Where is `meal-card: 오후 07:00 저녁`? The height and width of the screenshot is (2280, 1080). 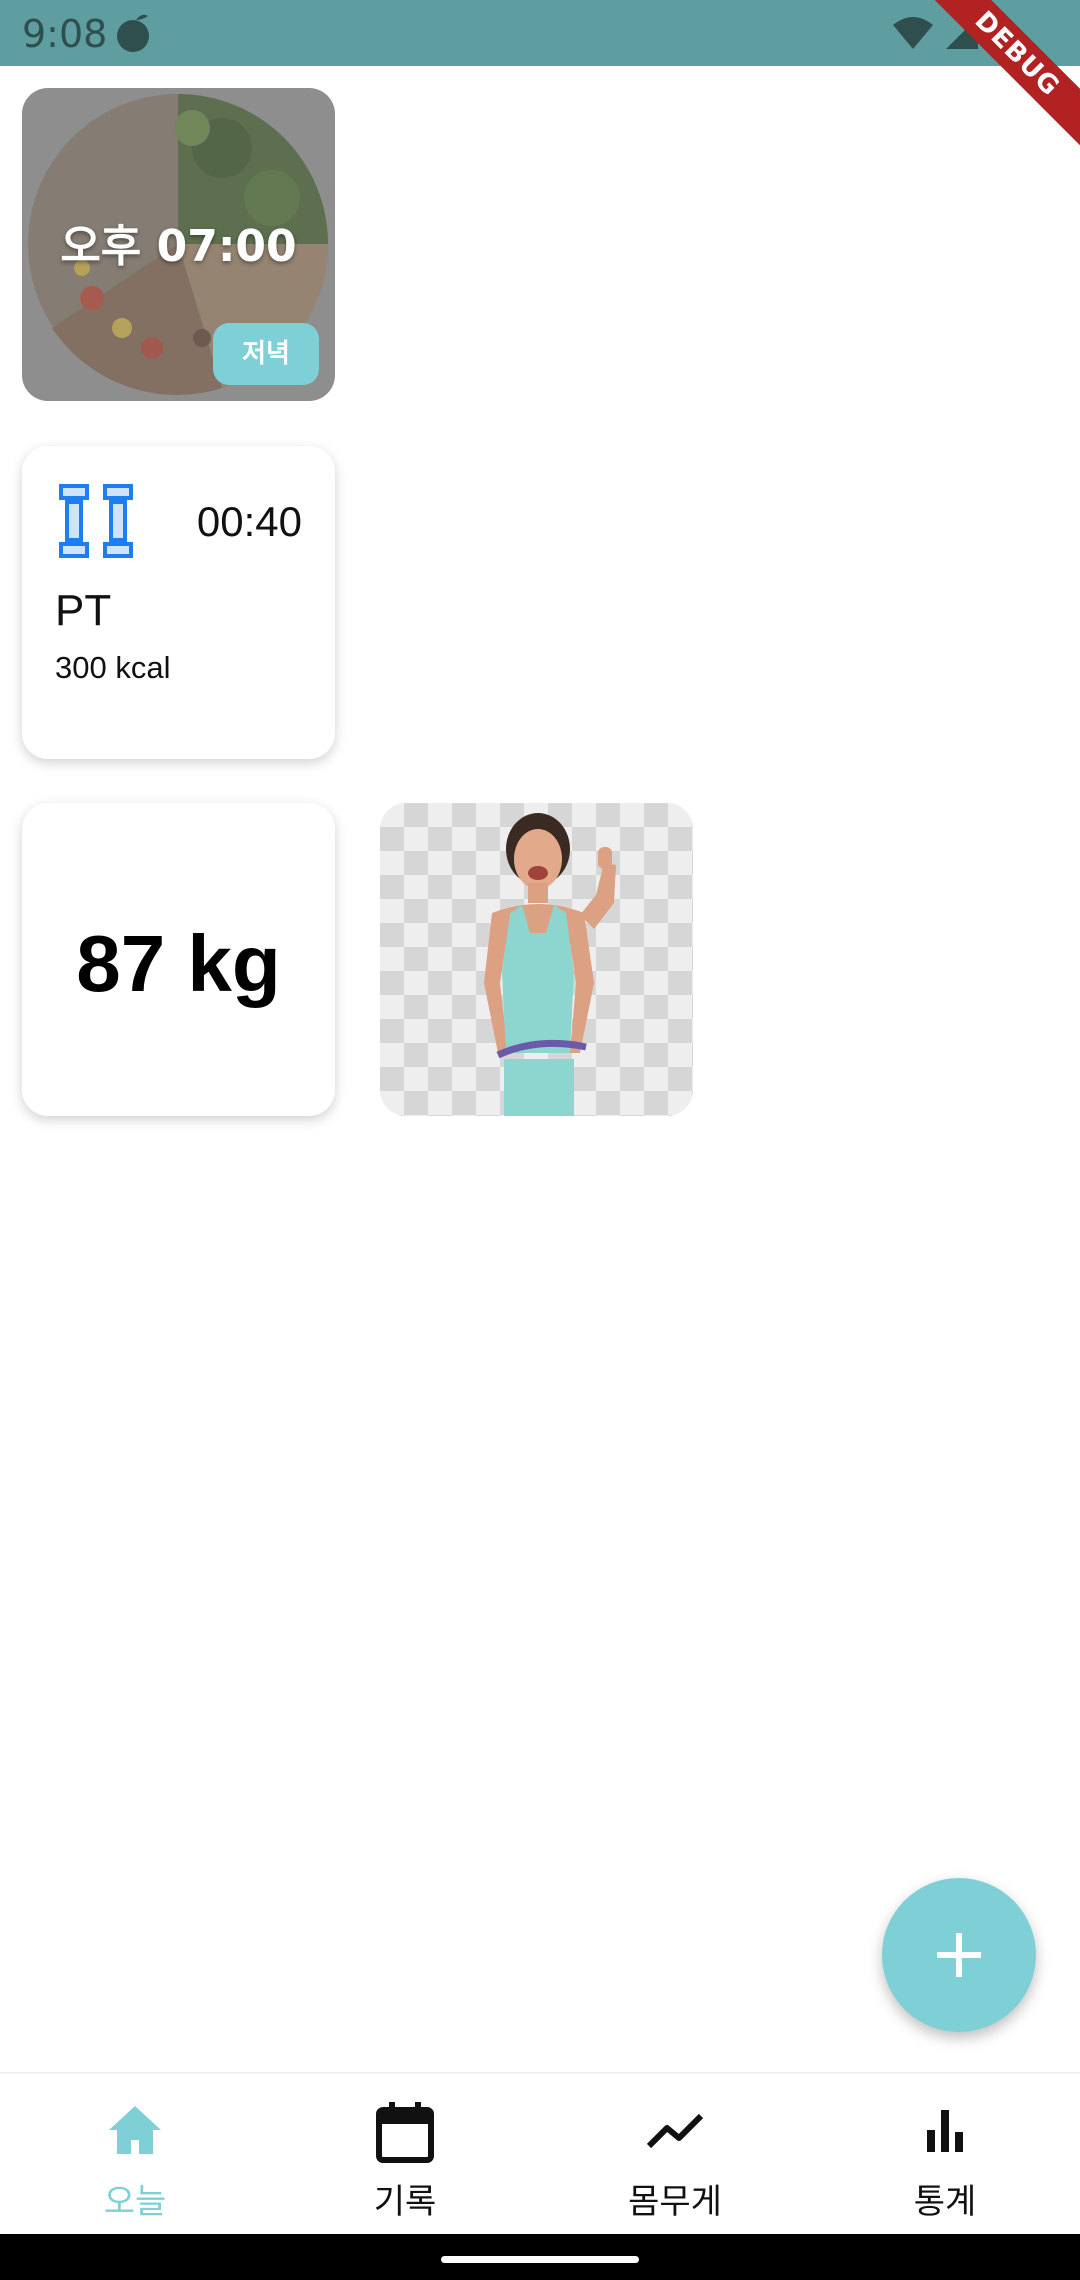
meal-card: 오후 07:00 저녁 is located at coordinates (178, 244).